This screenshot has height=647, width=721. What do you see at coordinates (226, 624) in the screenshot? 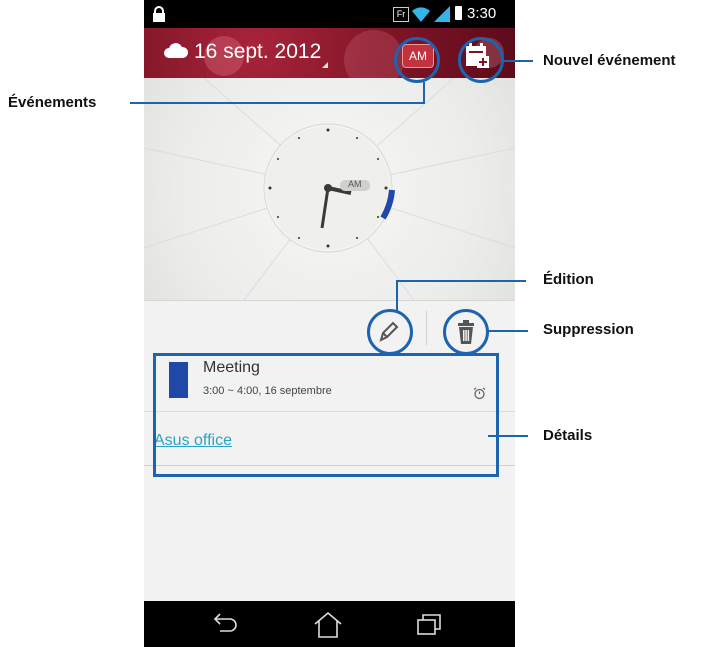
I see `back-icon` at bounding box center [226, 624].